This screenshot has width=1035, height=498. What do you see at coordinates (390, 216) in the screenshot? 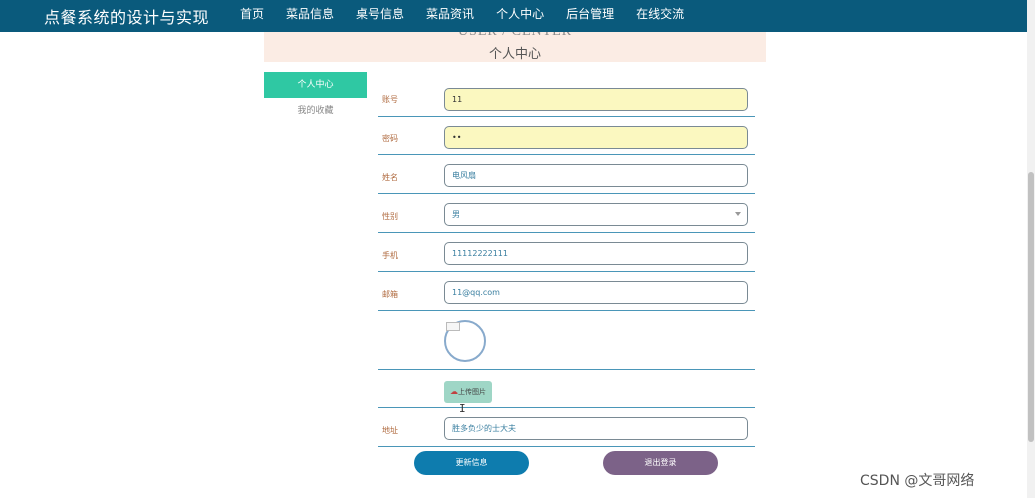
I see `gender-label: 性别` at bounding box center [390, 216].